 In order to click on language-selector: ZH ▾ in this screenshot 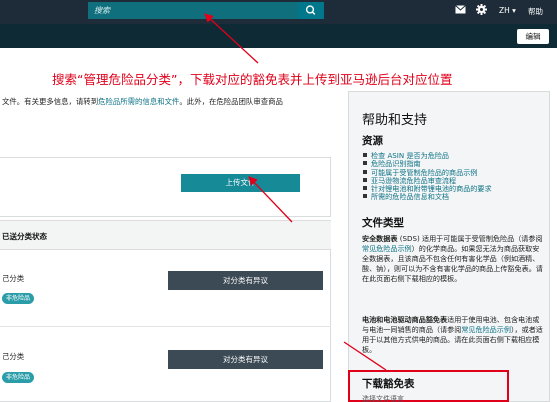, I will do `click(507, 10)`.